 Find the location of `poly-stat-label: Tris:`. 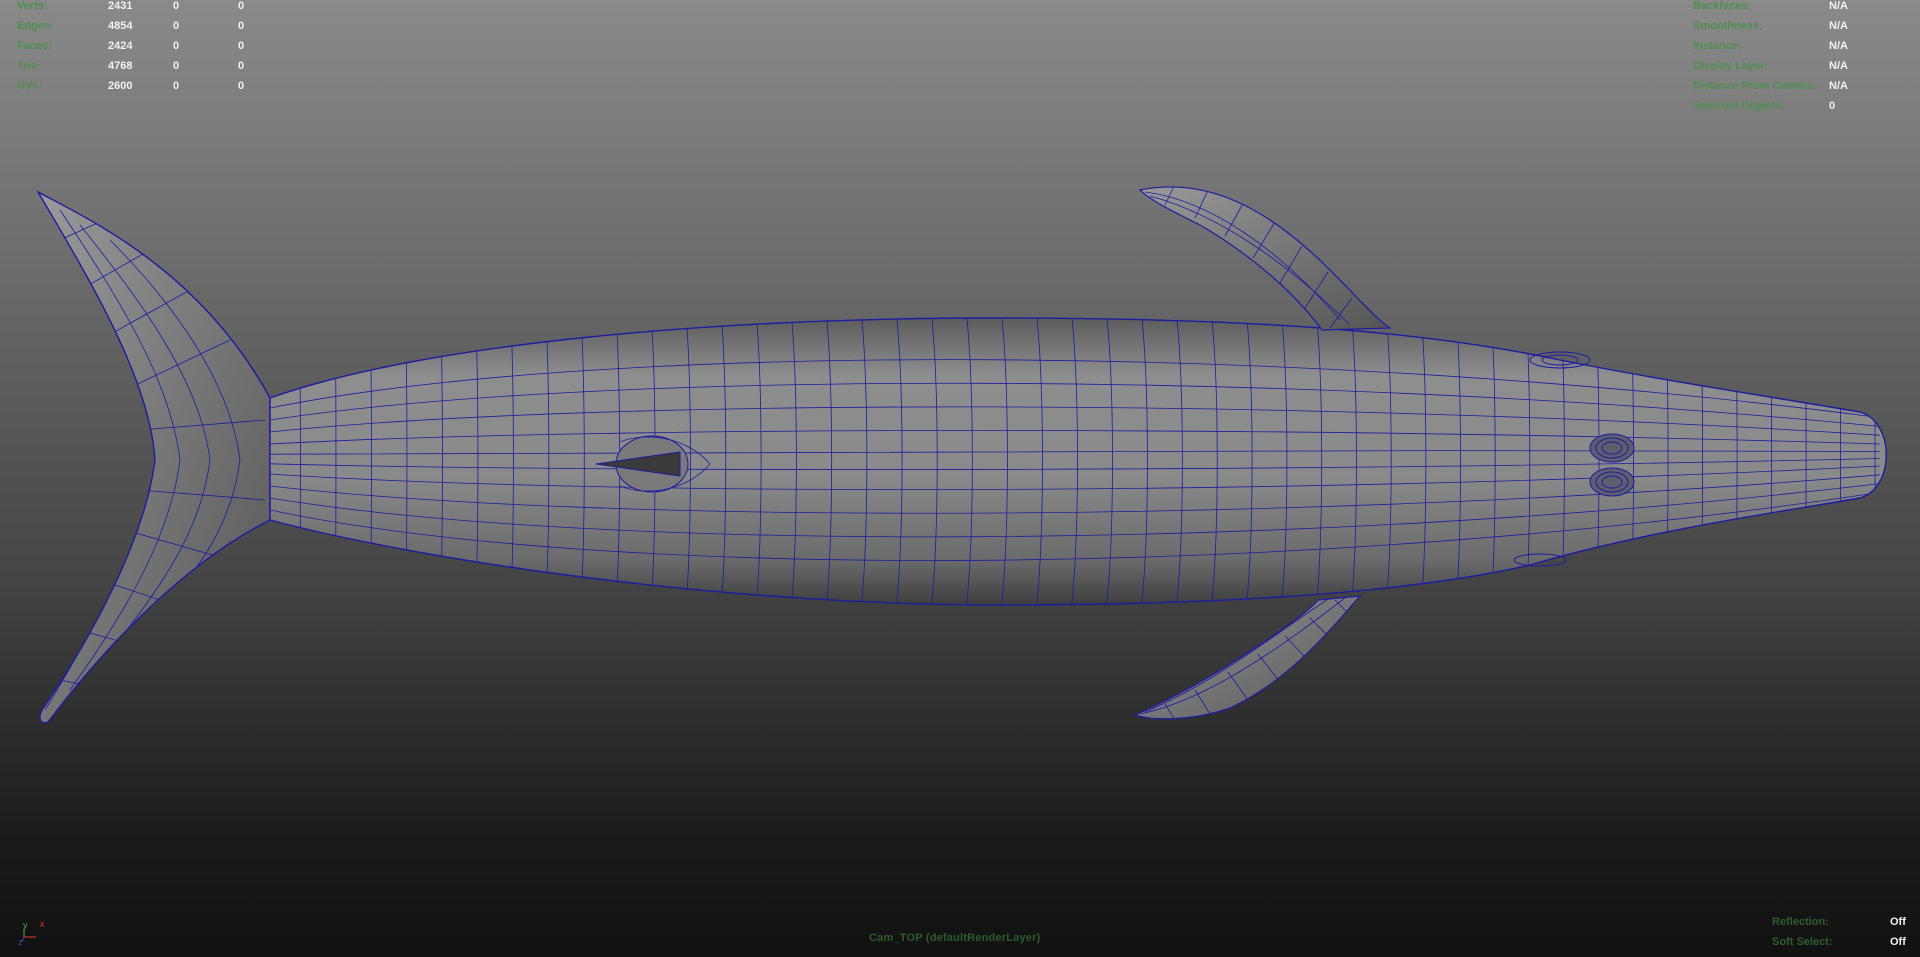

poly-stat-label: Tris: is located at coordinates (29, 66).